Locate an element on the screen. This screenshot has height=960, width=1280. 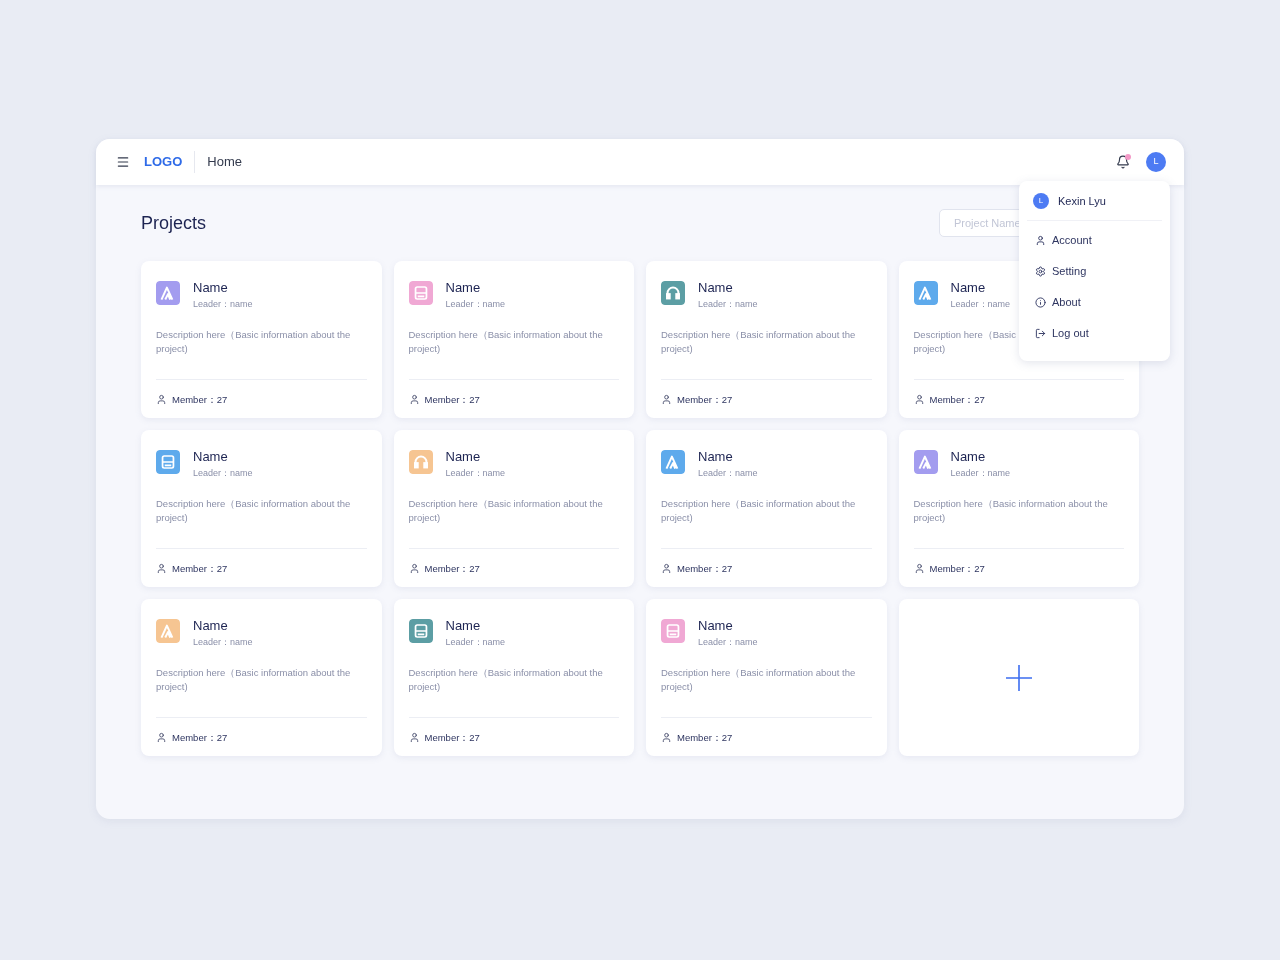
breadcrumb-home: Home is located at coordinates (224, 162).